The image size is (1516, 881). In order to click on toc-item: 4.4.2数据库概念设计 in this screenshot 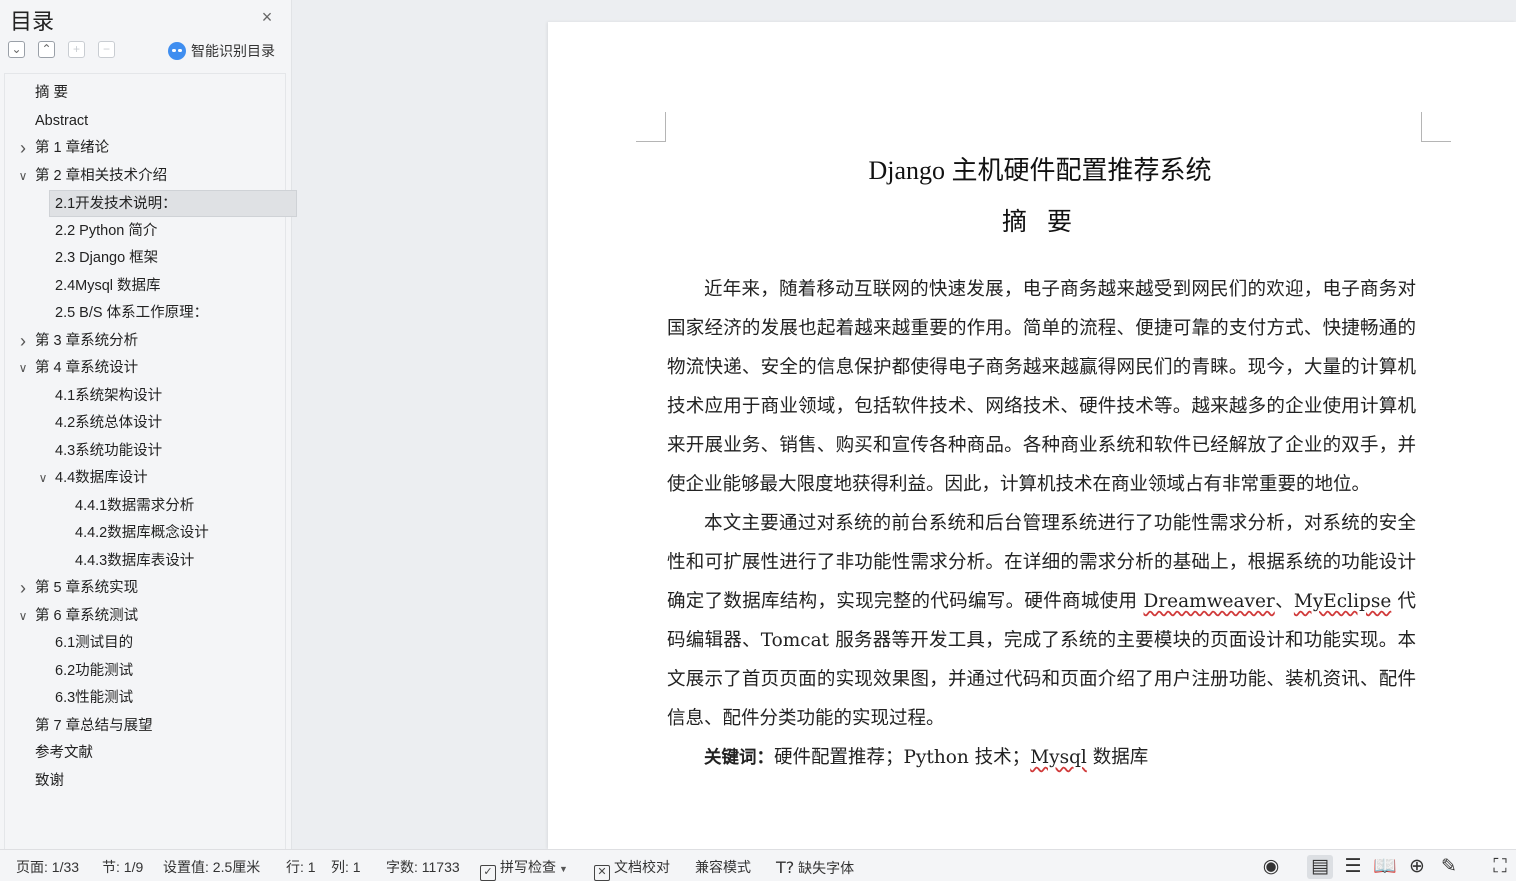, I will do `click(142, 533)`.